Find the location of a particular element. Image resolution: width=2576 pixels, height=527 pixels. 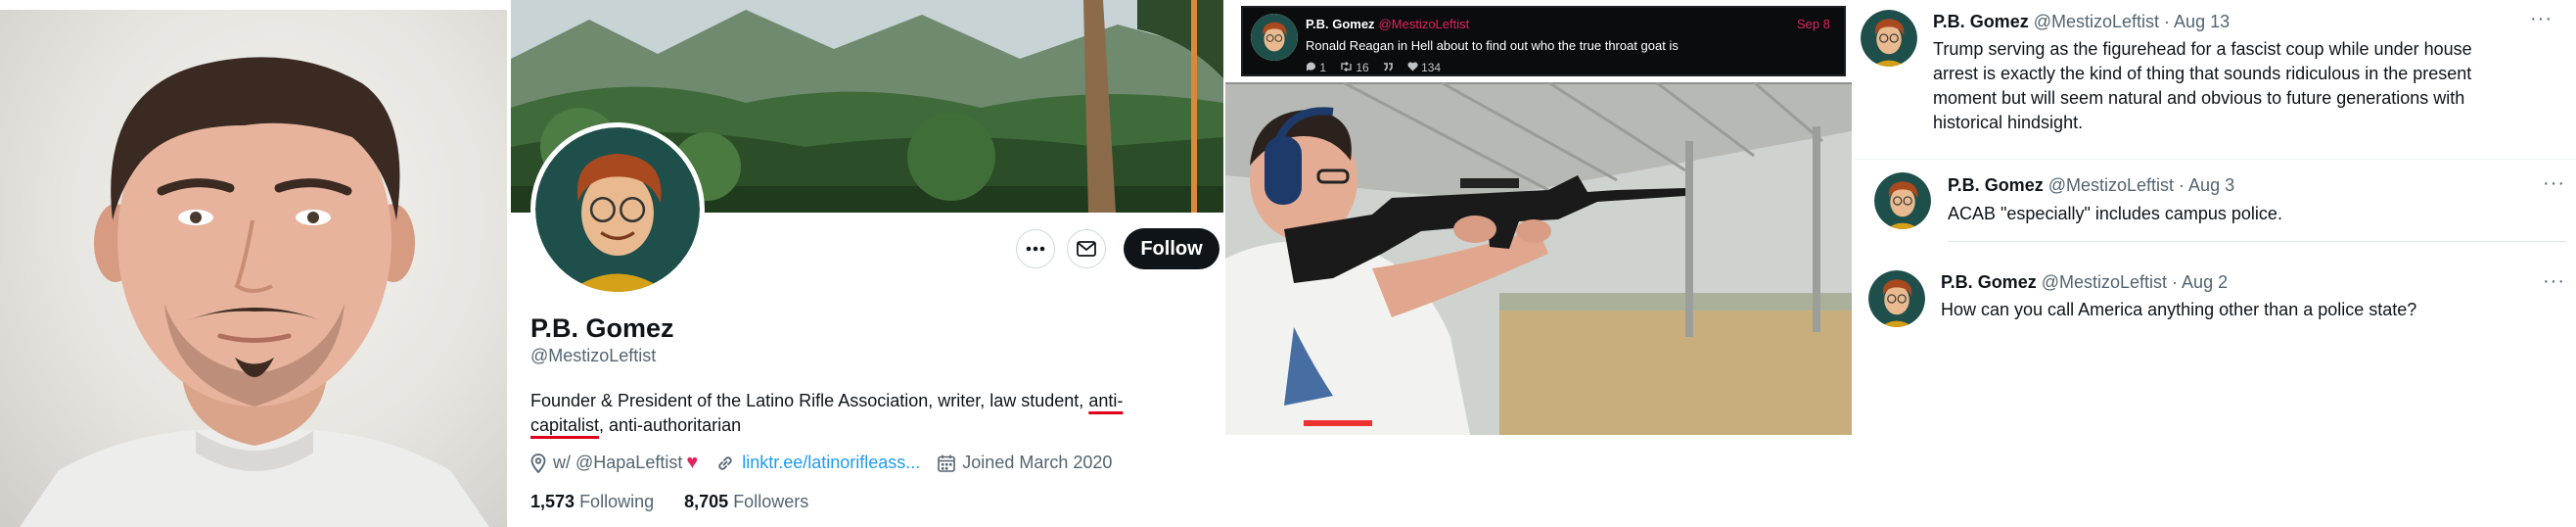

more-options-button is located at coordinates (1035, 248).